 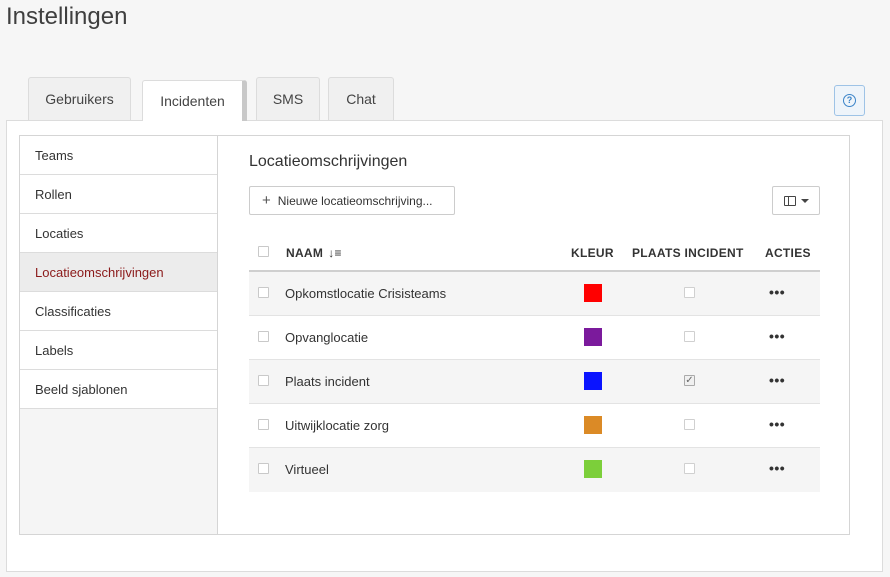 What do you see at coordinates (335, 253) in the screenshot?
I see `sort-alpha-icon: ↓≡` at bounding box center [335, 253].